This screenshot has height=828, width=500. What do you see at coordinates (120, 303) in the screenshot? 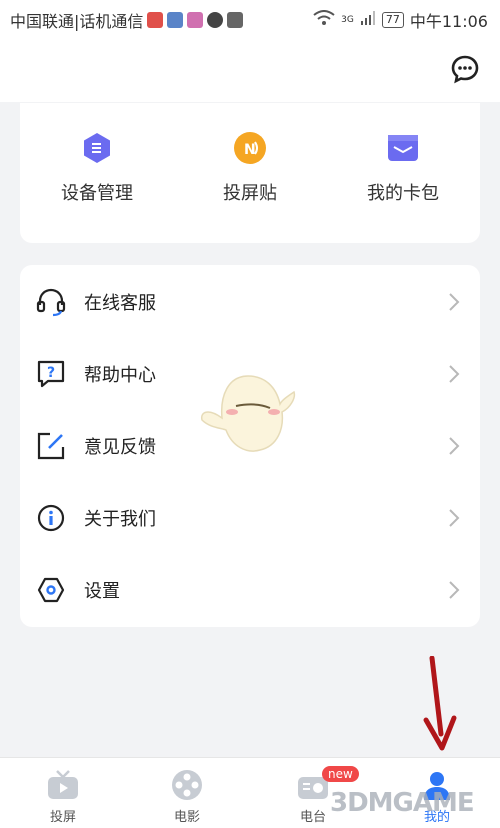
I see `menu-item-label: 在线客服` at bounding box center [120, 303].